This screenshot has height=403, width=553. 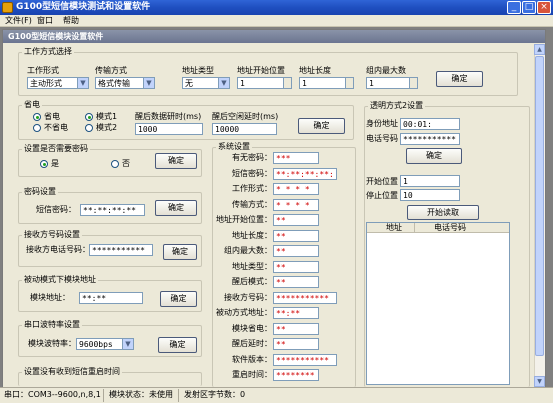 I want to click on wake-delay-input: 1000, so click(x=169, y=129).